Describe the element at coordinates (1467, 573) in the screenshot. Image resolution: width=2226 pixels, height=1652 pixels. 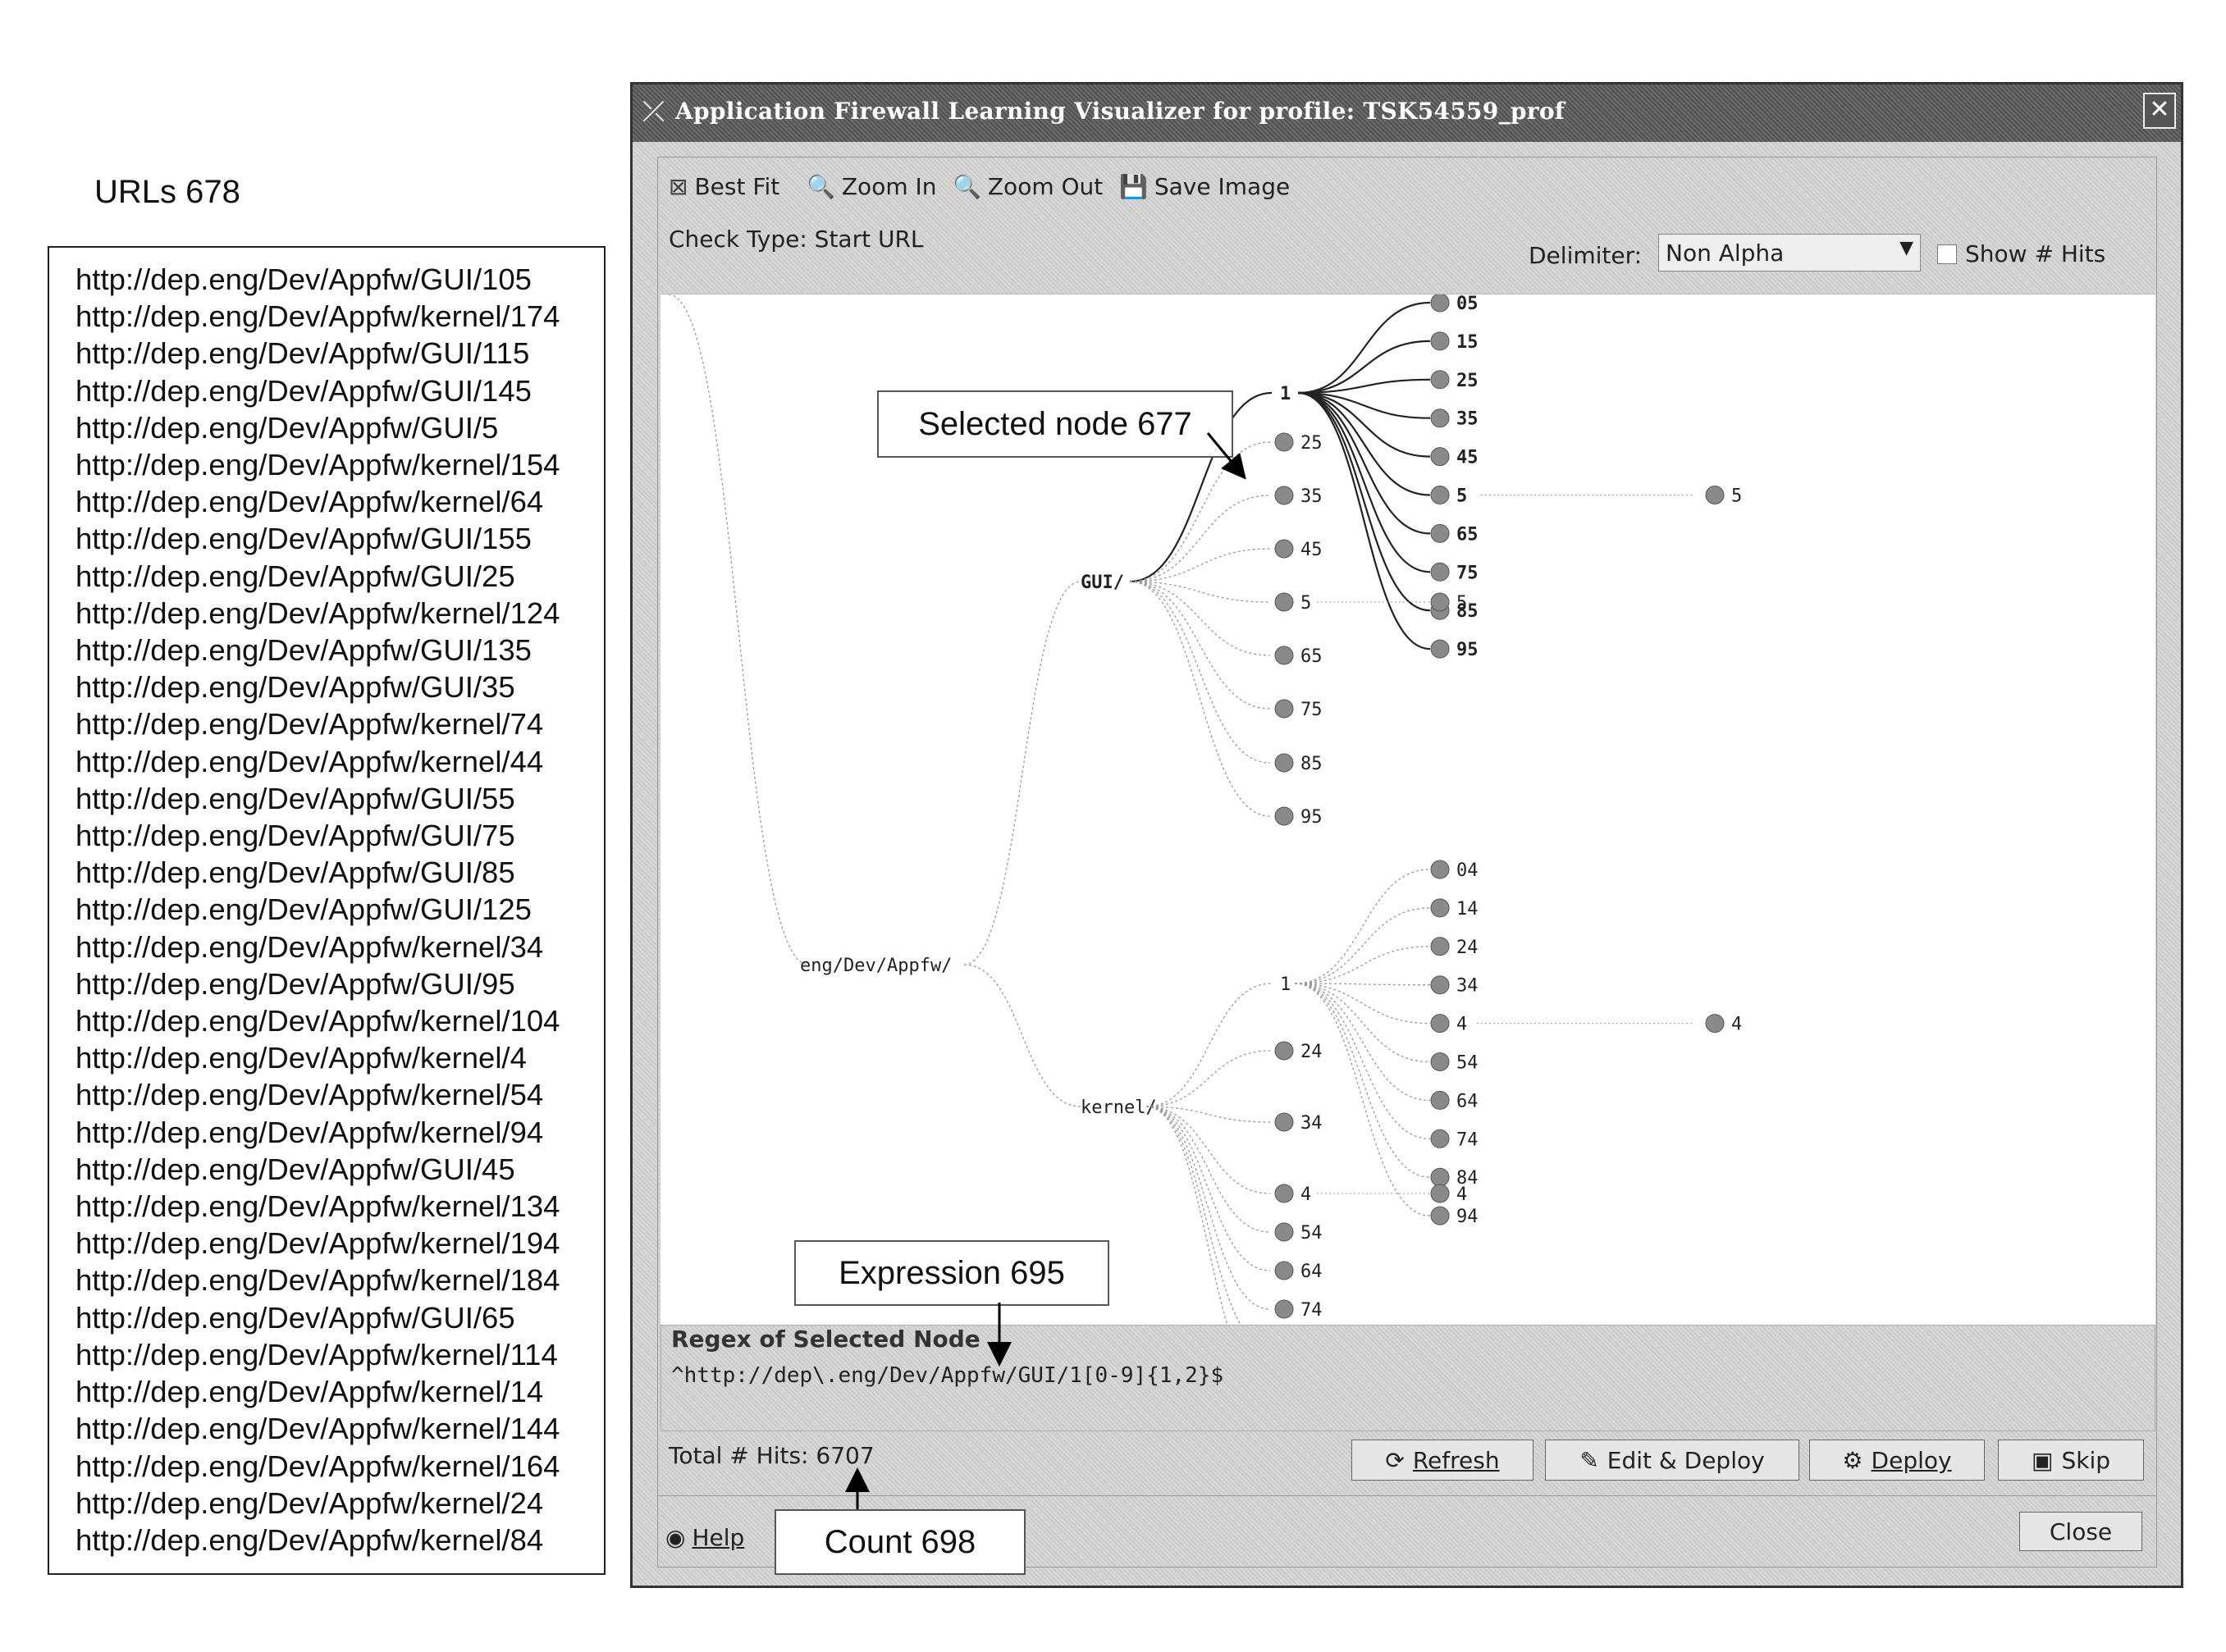
I see `tree-node-gui-1-75-label: 75` at that location.